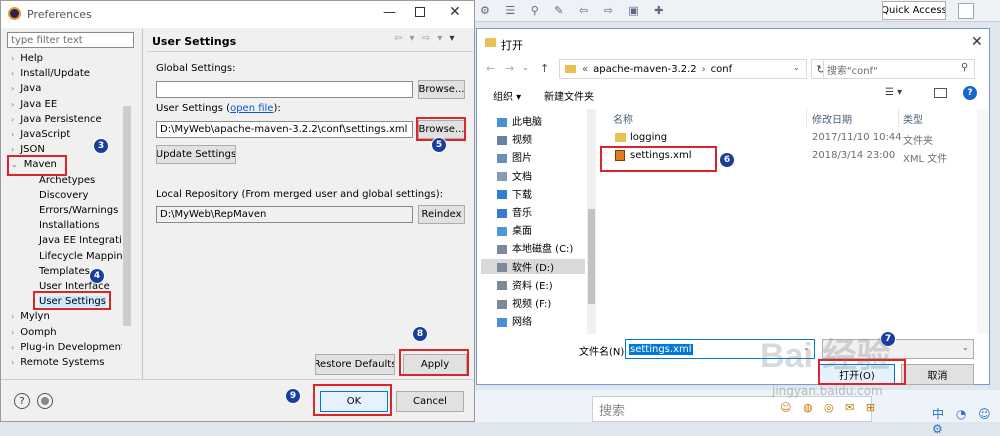 This screenshot has width=1000, height=436. Describe the element at coordinates (533, 175) in the screenshot. I see `nav-item-3: 文档` at that location.